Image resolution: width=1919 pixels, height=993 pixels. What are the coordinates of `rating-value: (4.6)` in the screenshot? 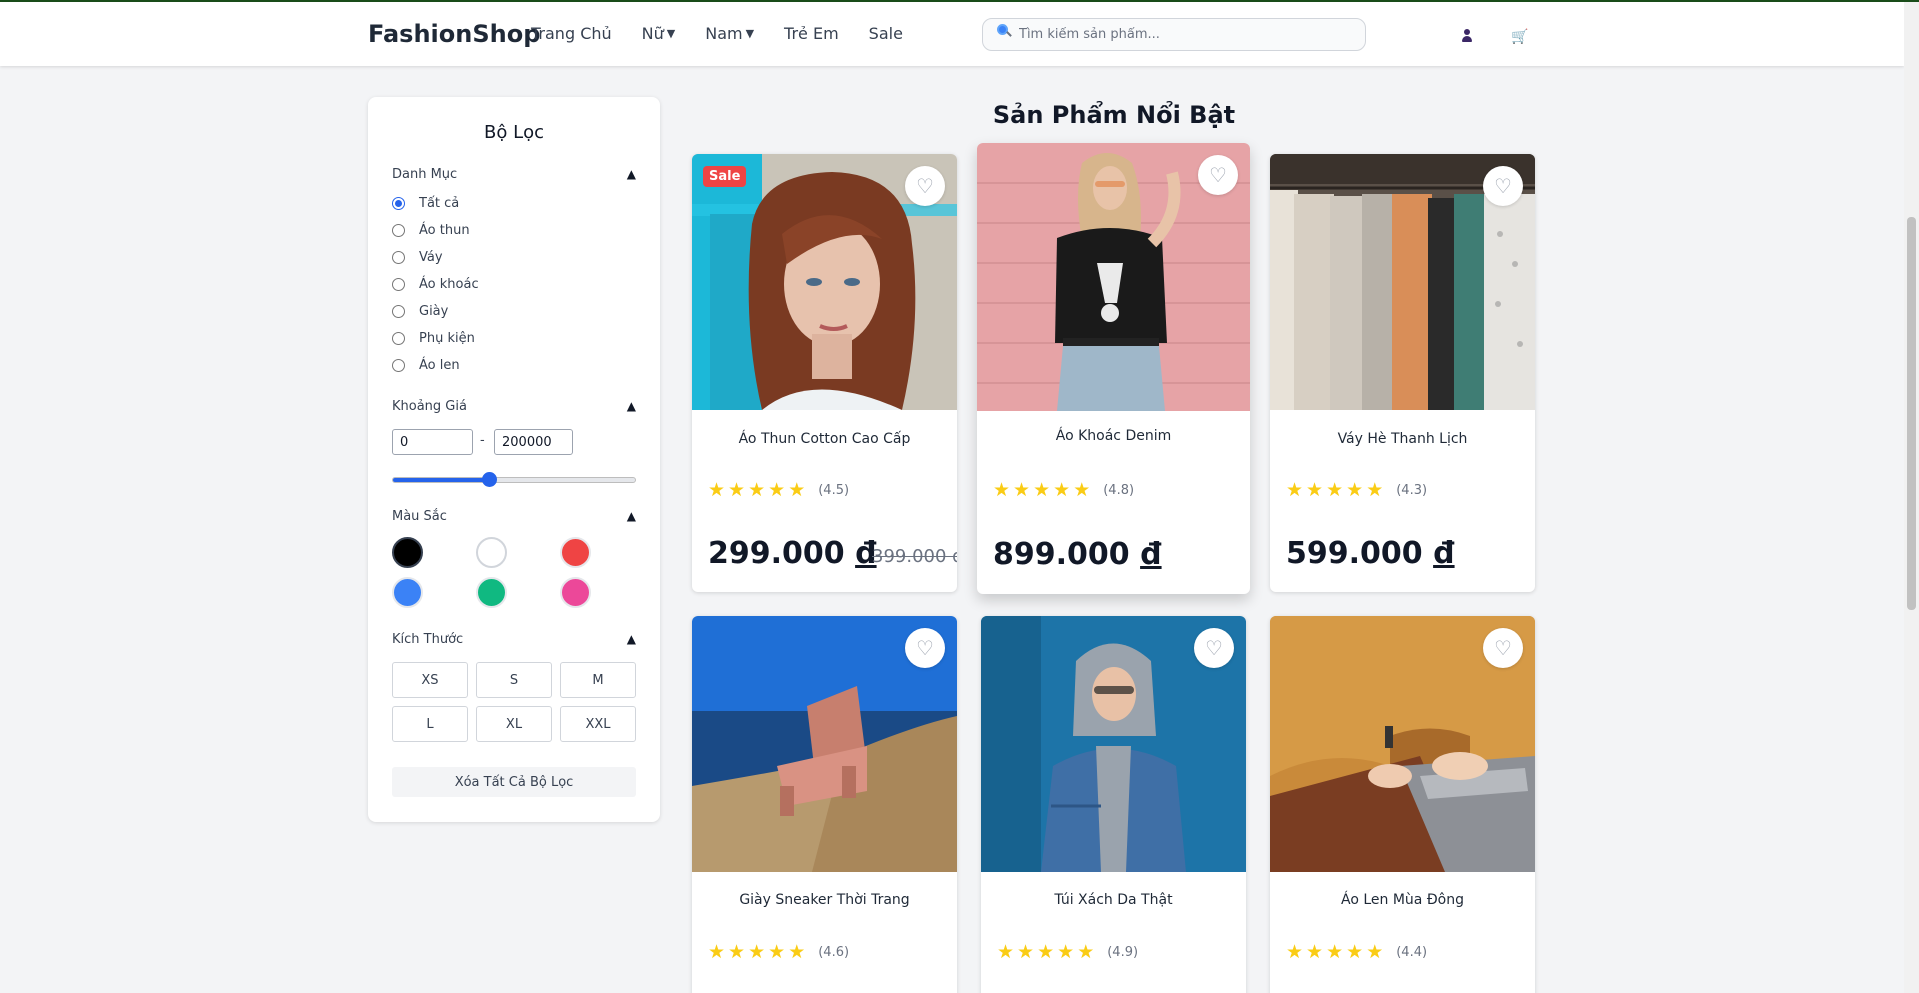 It's located at (834, 952).